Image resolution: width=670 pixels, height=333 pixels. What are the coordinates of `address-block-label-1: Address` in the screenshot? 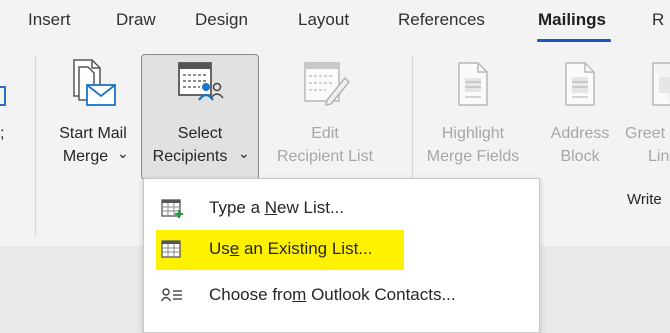 It's located at (580, 133).